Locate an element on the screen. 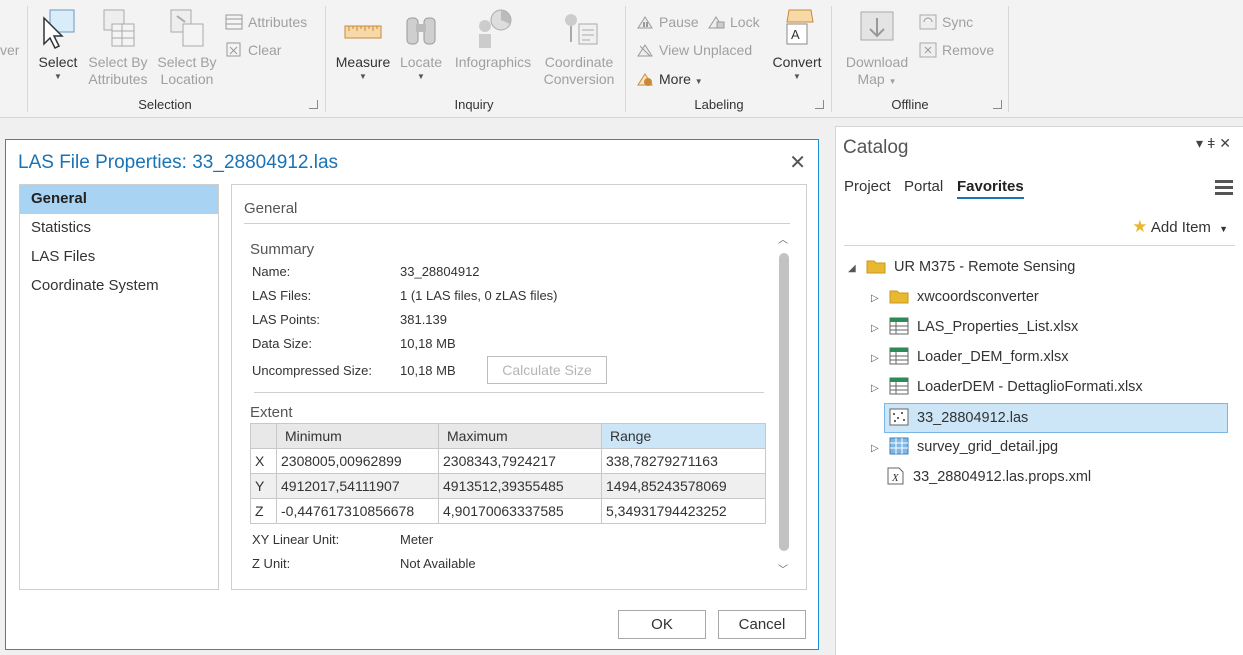  close-icon: ✕ is located at coordinates (797, 162).